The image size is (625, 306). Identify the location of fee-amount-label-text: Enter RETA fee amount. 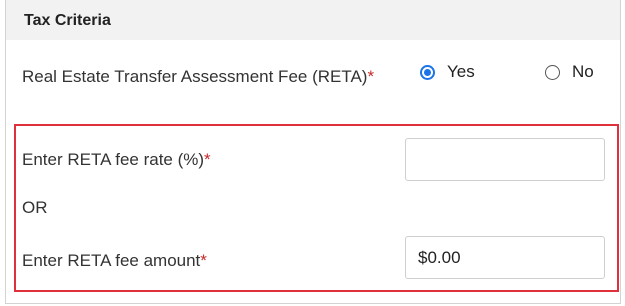
(111, 260).